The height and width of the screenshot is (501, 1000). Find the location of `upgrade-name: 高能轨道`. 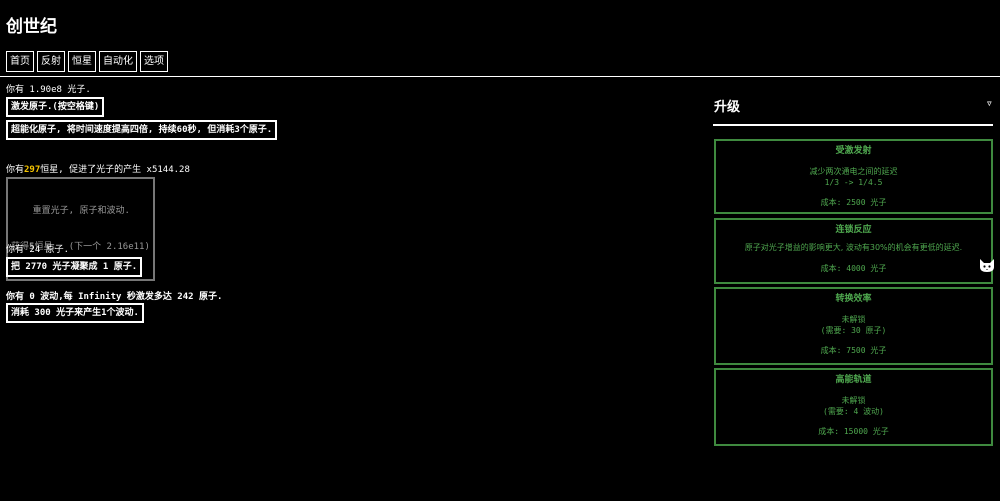

upgrade-name: 高能轨道 is located at coordinates (853, 380).